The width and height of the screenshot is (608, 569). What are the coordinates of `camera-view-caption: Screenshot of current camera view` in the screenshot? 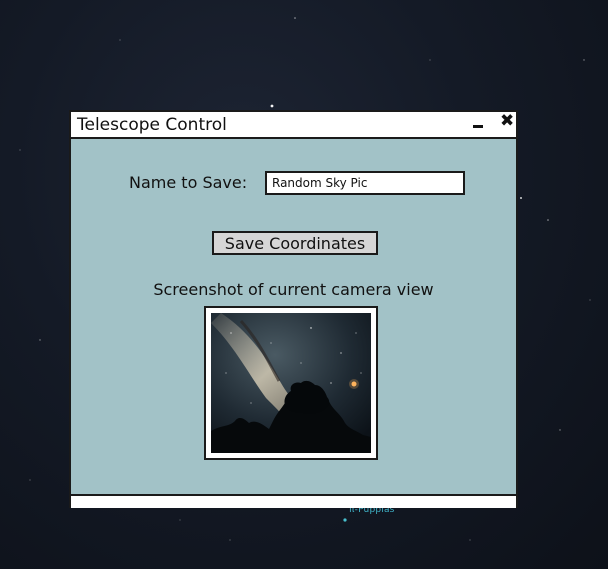 It's located at (293, 289).